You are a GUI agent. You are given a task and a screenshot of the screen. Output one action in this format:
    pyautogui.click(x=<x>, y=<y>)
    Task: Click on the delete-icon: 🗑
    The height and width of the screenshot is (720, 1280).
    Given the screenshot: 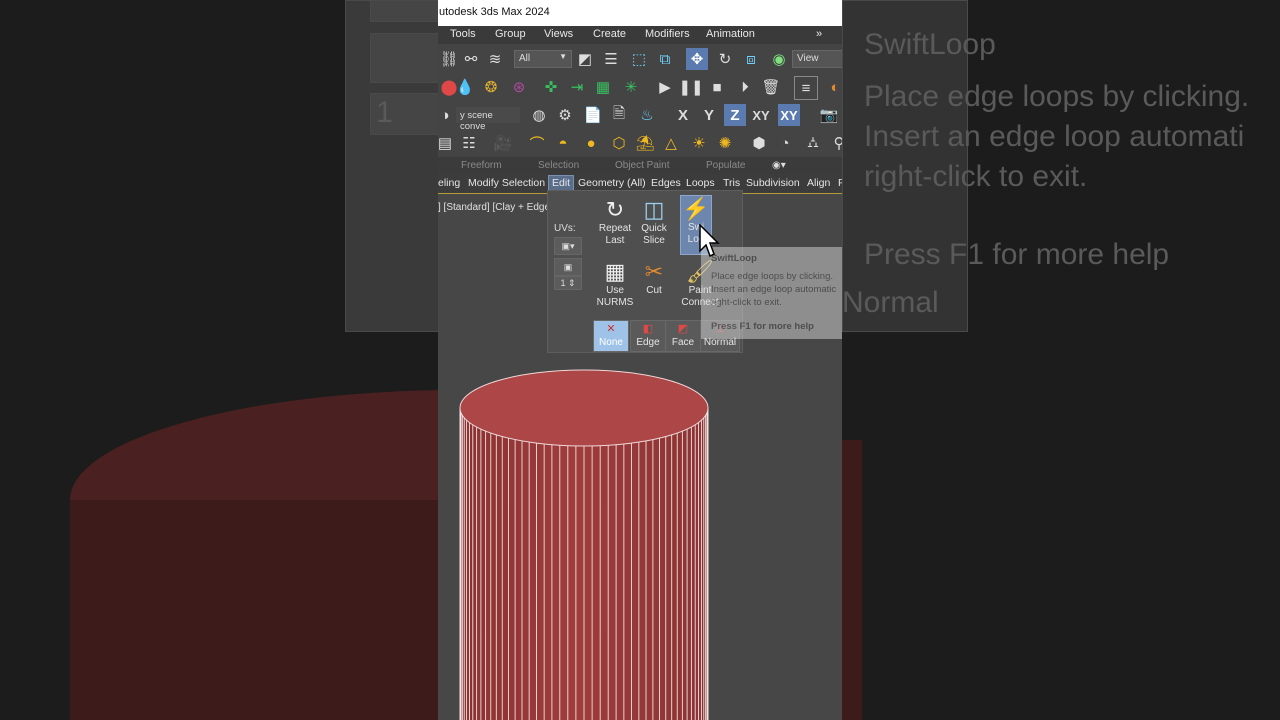 What is the action you would take?
    pyautogui.click(x=771, y=87)
    